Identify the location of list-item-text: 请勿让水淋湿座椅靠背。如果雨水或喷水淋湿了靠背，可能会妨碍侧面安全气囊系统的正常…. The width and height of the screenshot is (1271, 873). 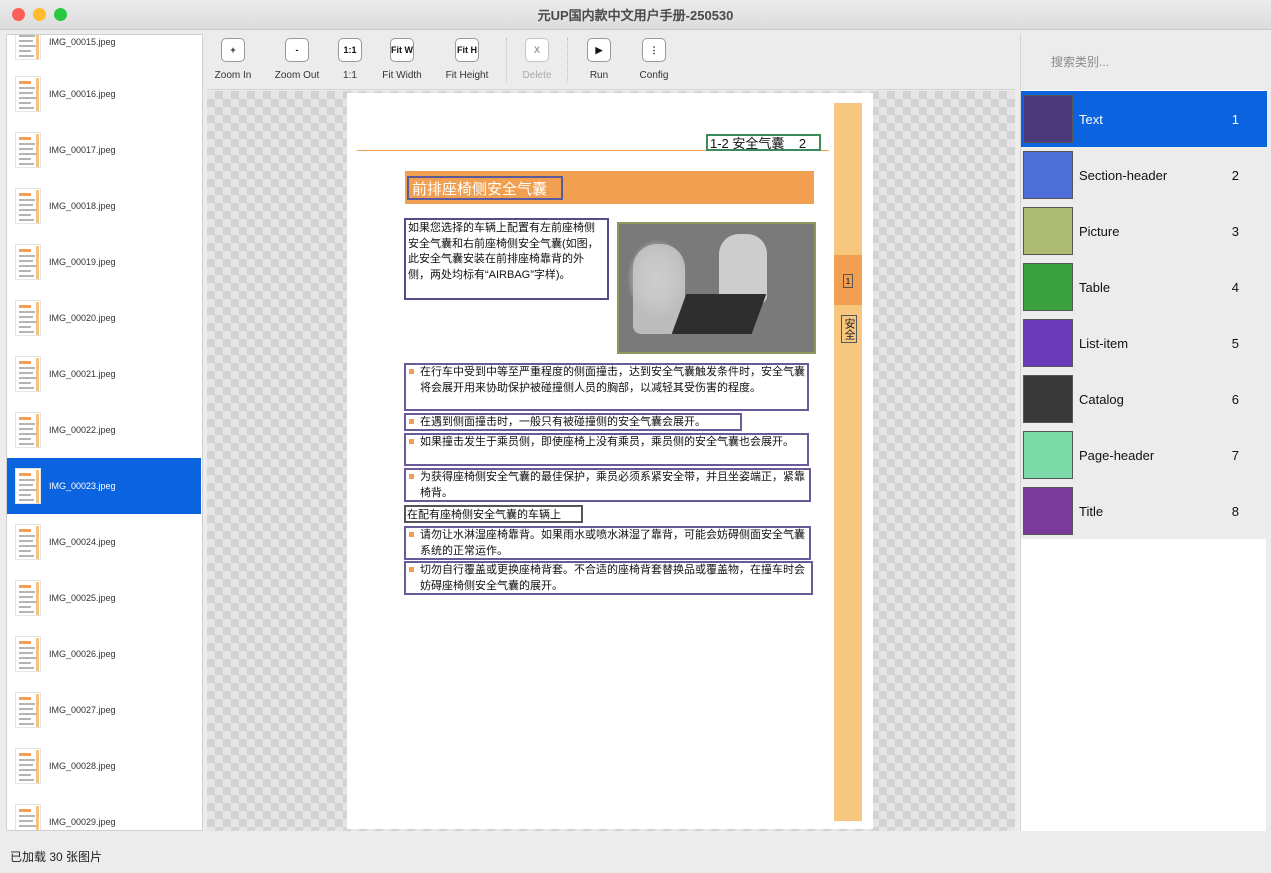
(612, 543).